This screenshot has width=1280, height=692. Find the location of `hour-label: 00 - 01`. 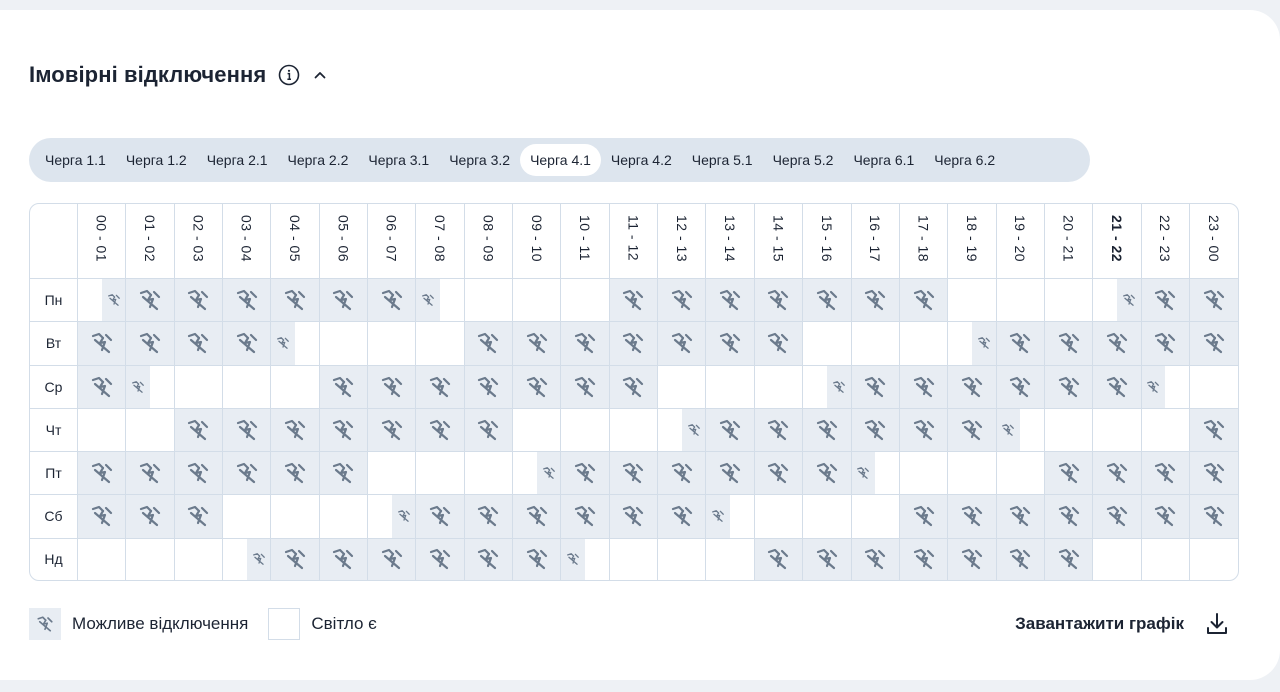

hour-label: 00 - 01 is located at coordinates (101, 238).